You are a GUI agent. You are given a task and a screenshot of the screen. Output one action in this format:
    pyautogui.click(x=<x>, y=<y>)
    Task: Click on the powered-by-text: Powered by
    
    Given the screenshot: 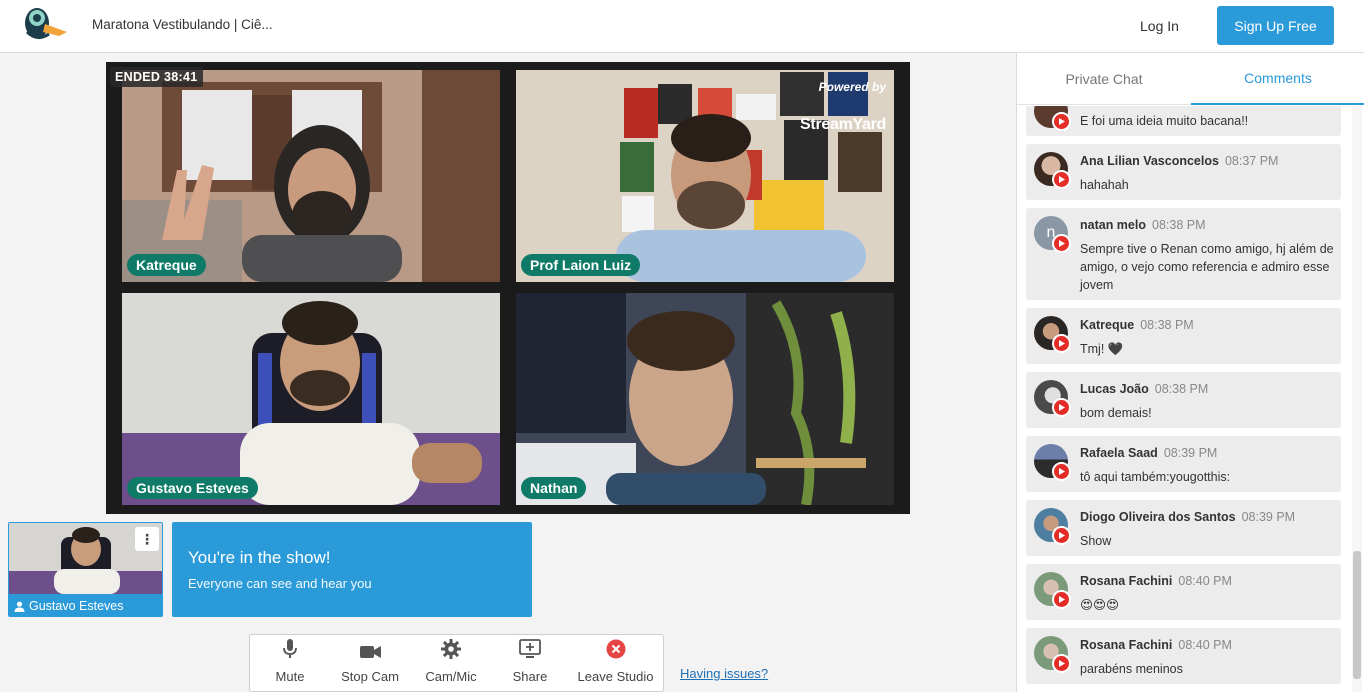 What is the action you would take?
    pyautogui.click(x=852, y=87)
    